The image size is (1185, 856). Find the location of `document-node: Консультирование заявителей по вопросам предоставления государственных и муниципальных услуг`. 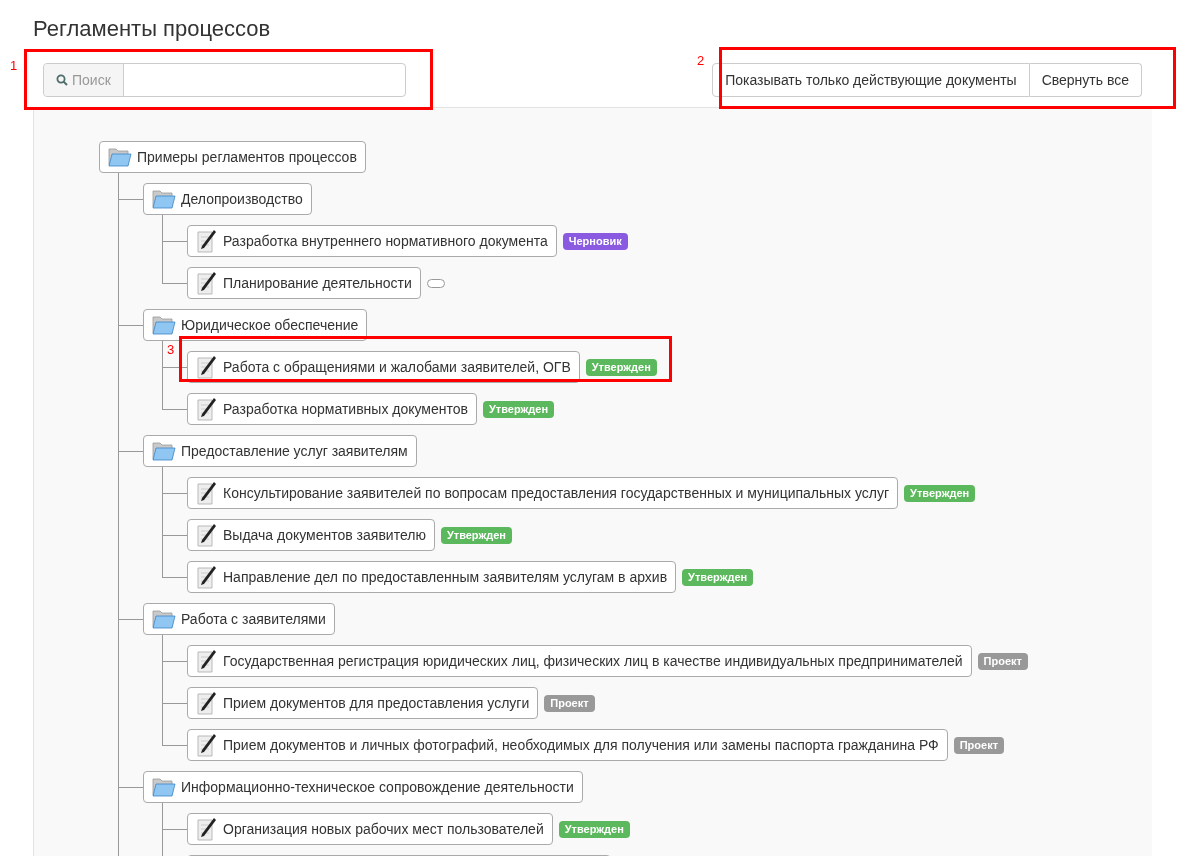

document-node: Консультирование заявителей по вопросам предоставления государственных и муниципальных услуг is located at coordinates (543, 493).